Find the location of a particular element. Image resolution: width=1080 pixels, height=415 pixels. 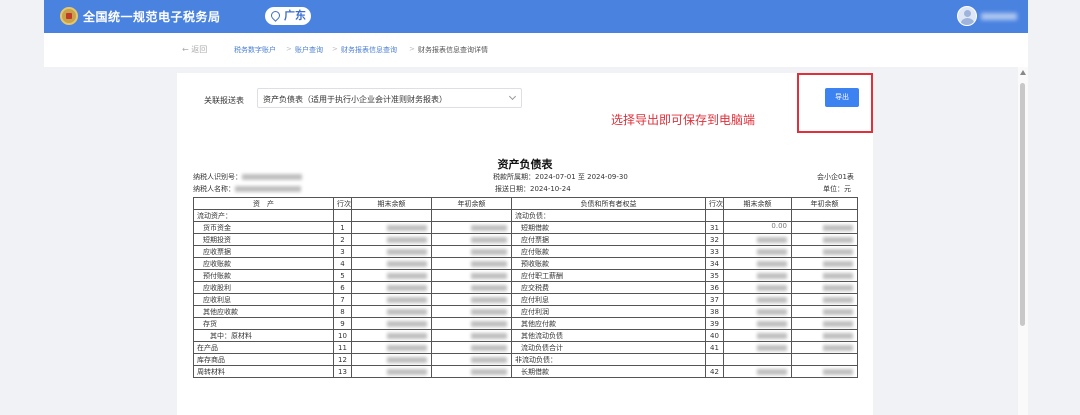

region-selector: 广东 is located at coordinates (288, 16).